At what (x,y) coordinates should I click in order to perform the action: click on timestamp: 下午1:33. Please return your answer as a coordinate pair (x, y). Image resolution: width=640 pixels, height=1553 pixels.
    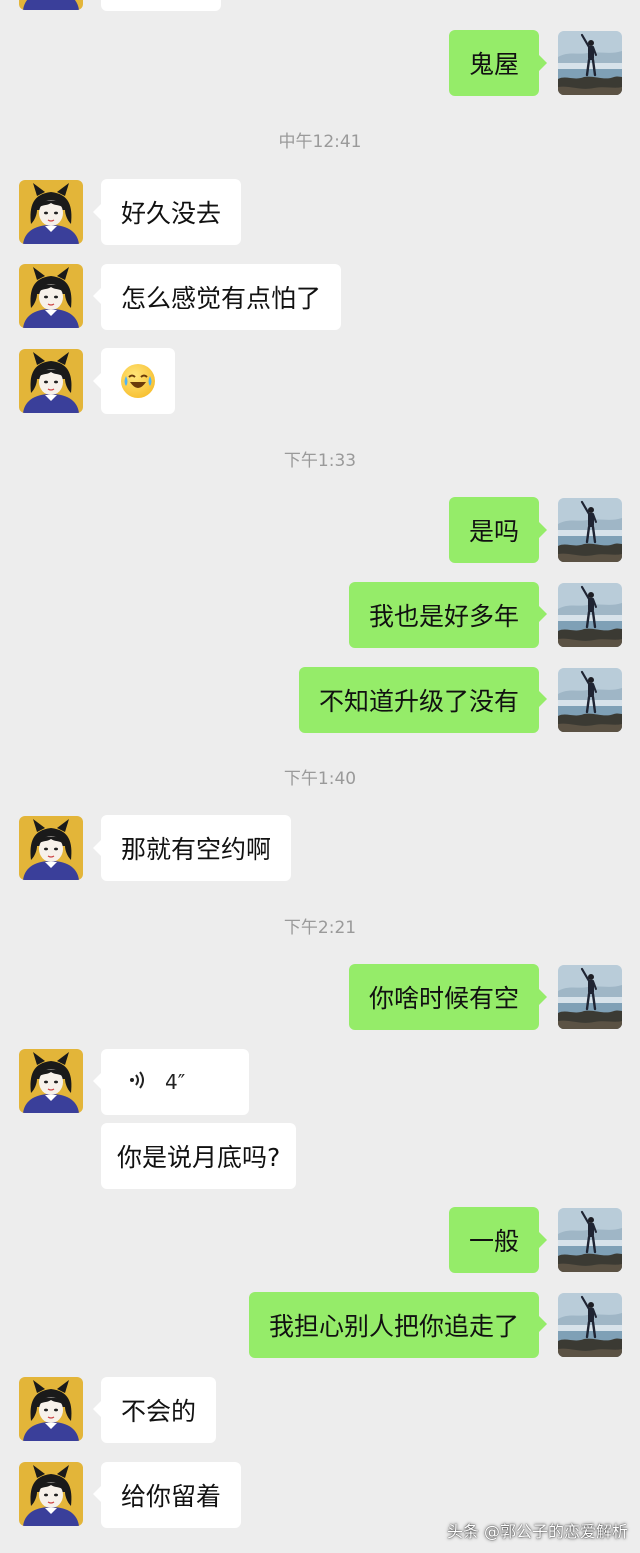
    Looking at the image, I should click on (320, 461).